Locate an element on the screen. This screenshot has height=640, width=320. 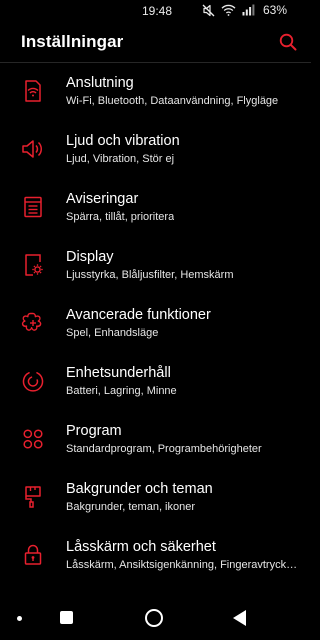
settings-item-subtitle: Spel, Enhandsläge is located at coordinates (112, 333).